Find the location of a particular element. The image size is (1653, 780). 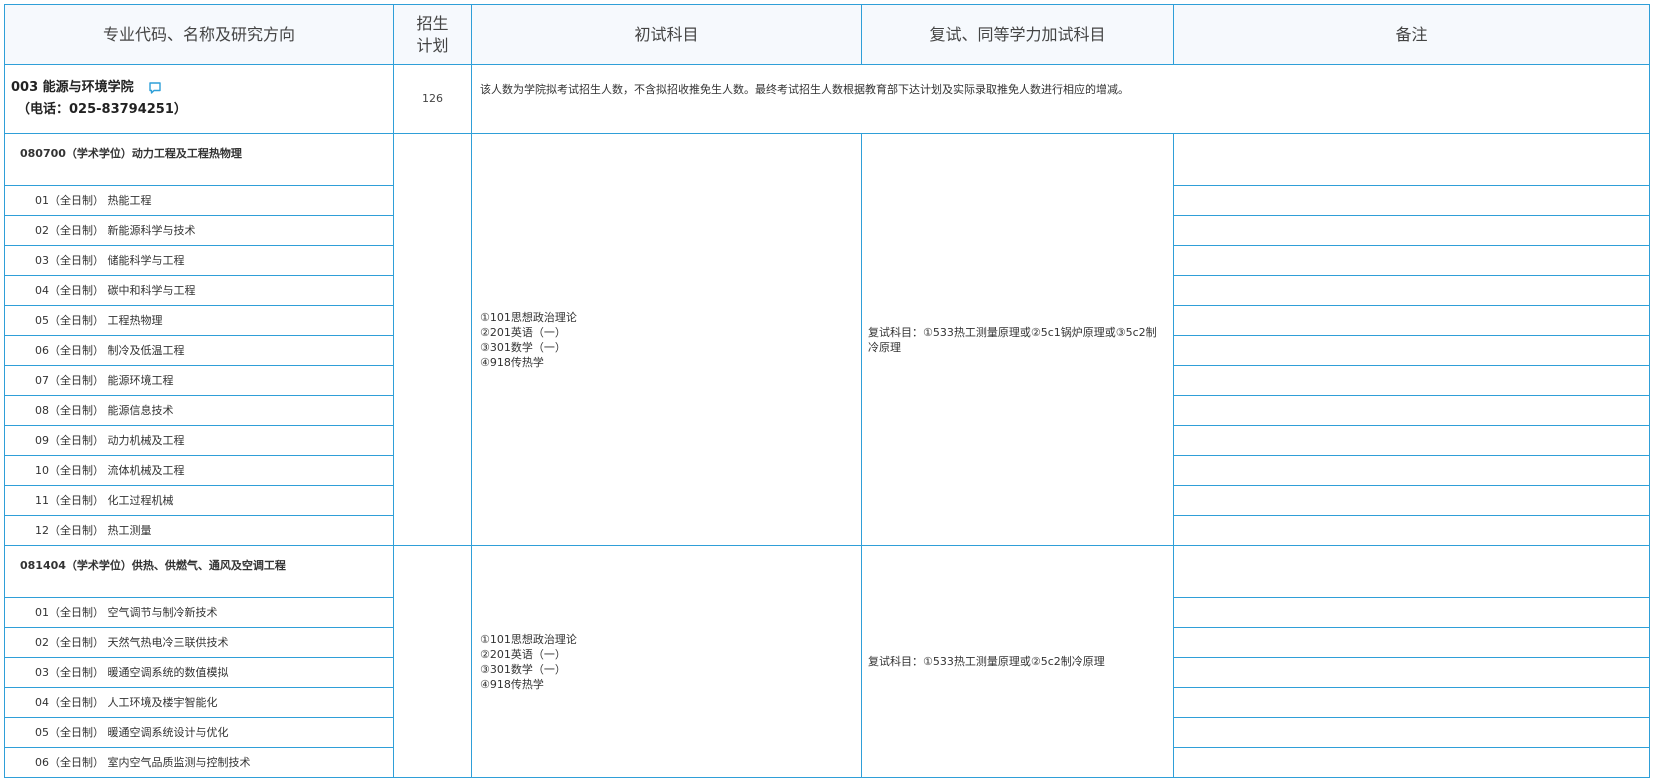

chat-bubble-icon is located at coordinates (155, 88).